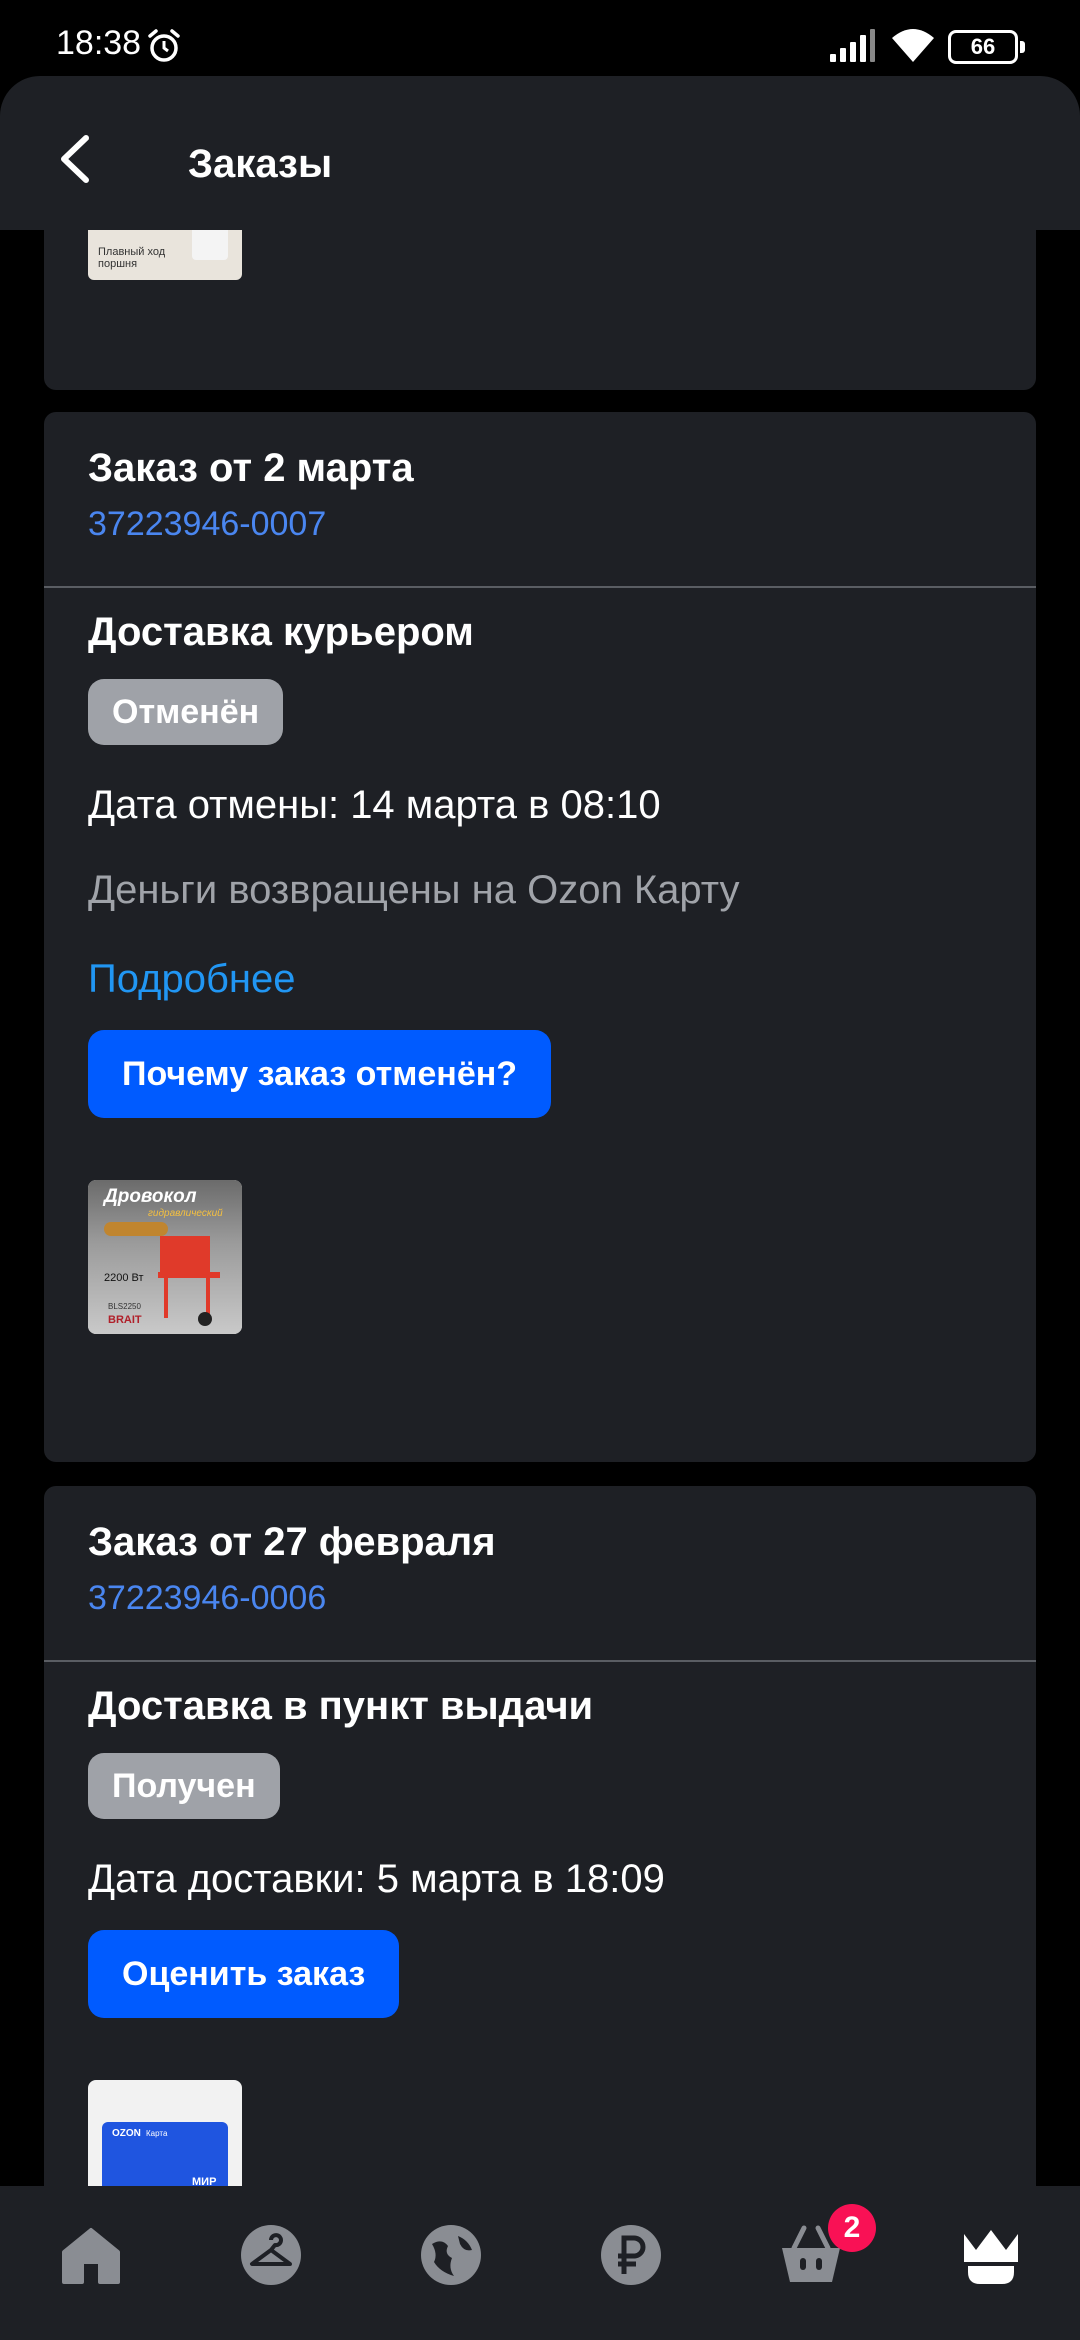 The image size is (1080, 2340). I want to click on thumb-subtitle: гидравлический, so click(185, 1213).